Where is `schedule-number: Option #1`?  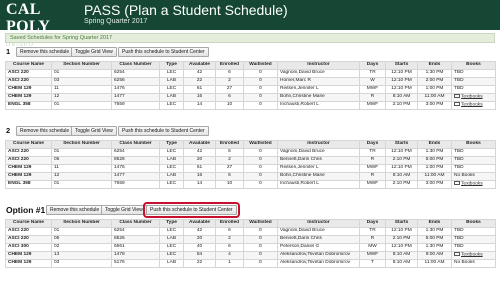
schedule-number: Option #1 is located at coordinates (26, 210).